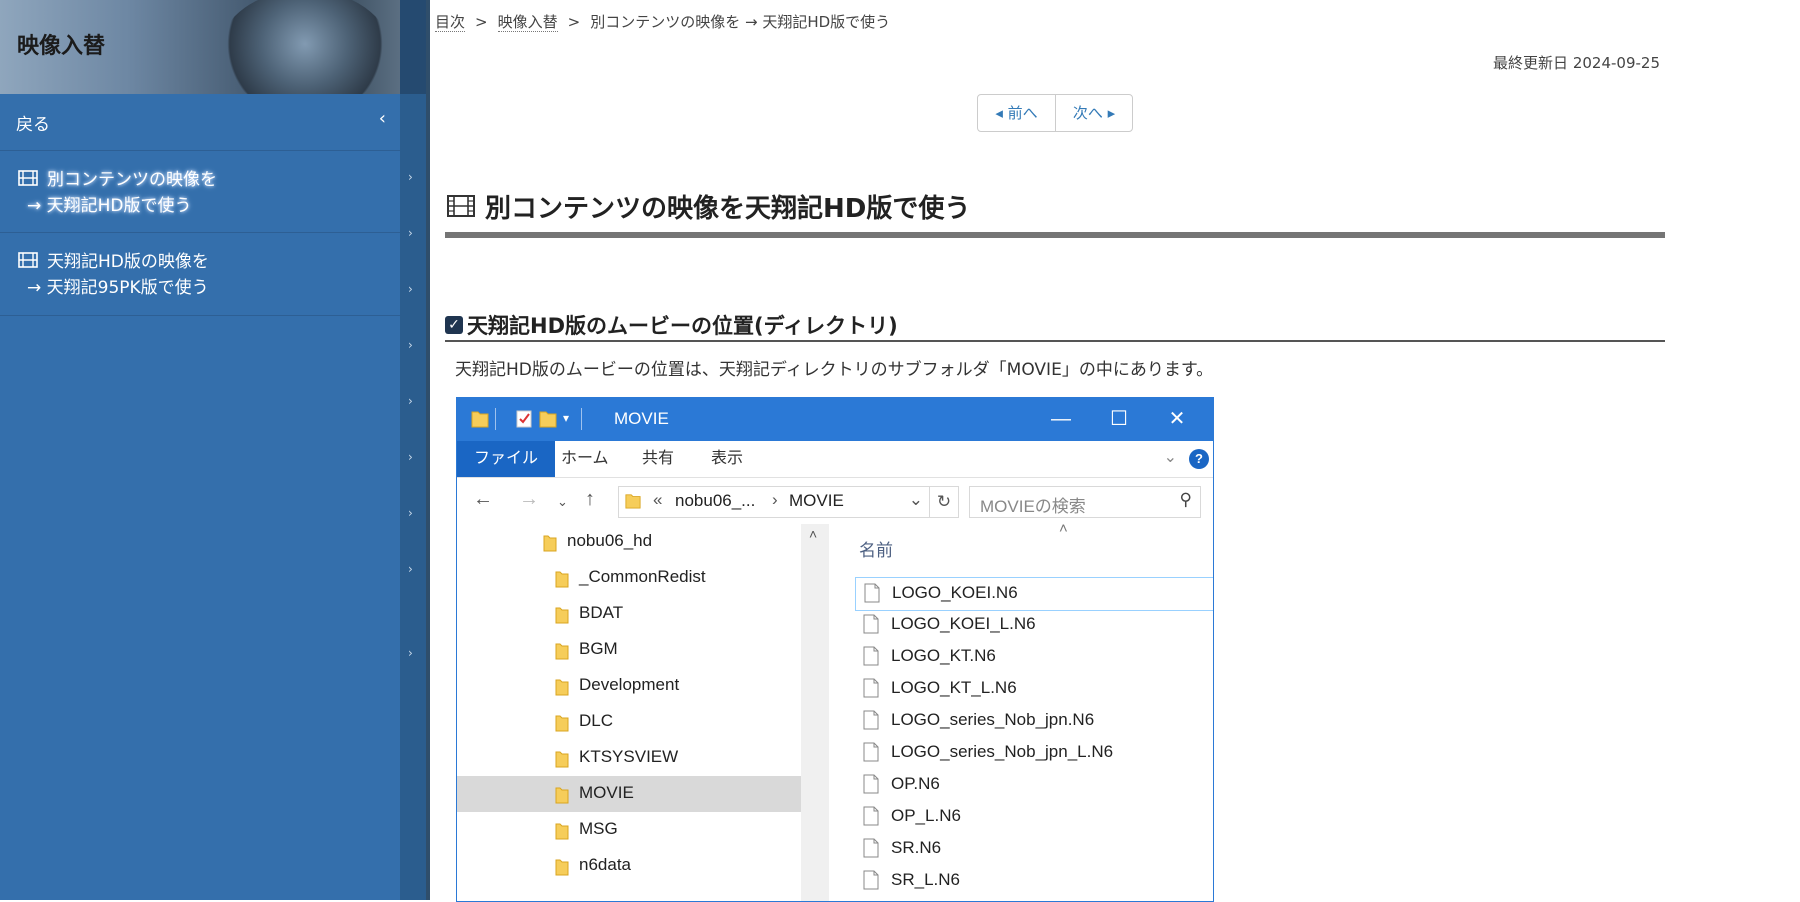 The height and width of the screenshot is (902, 1800). Describe the element at coordinates (454, 325) in the screenshot. I see `checkbox-icon: ✓` at that location.